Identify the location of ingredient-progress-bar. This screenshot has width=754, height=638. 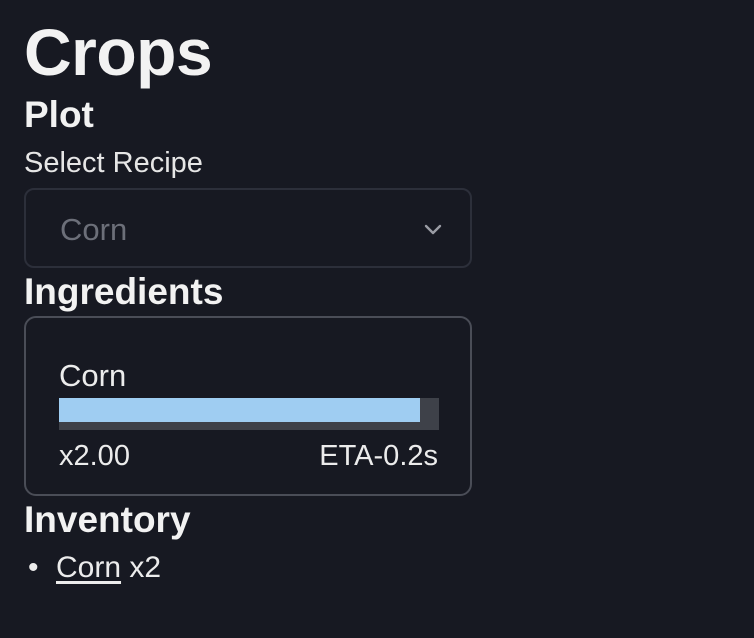
(249, 414).